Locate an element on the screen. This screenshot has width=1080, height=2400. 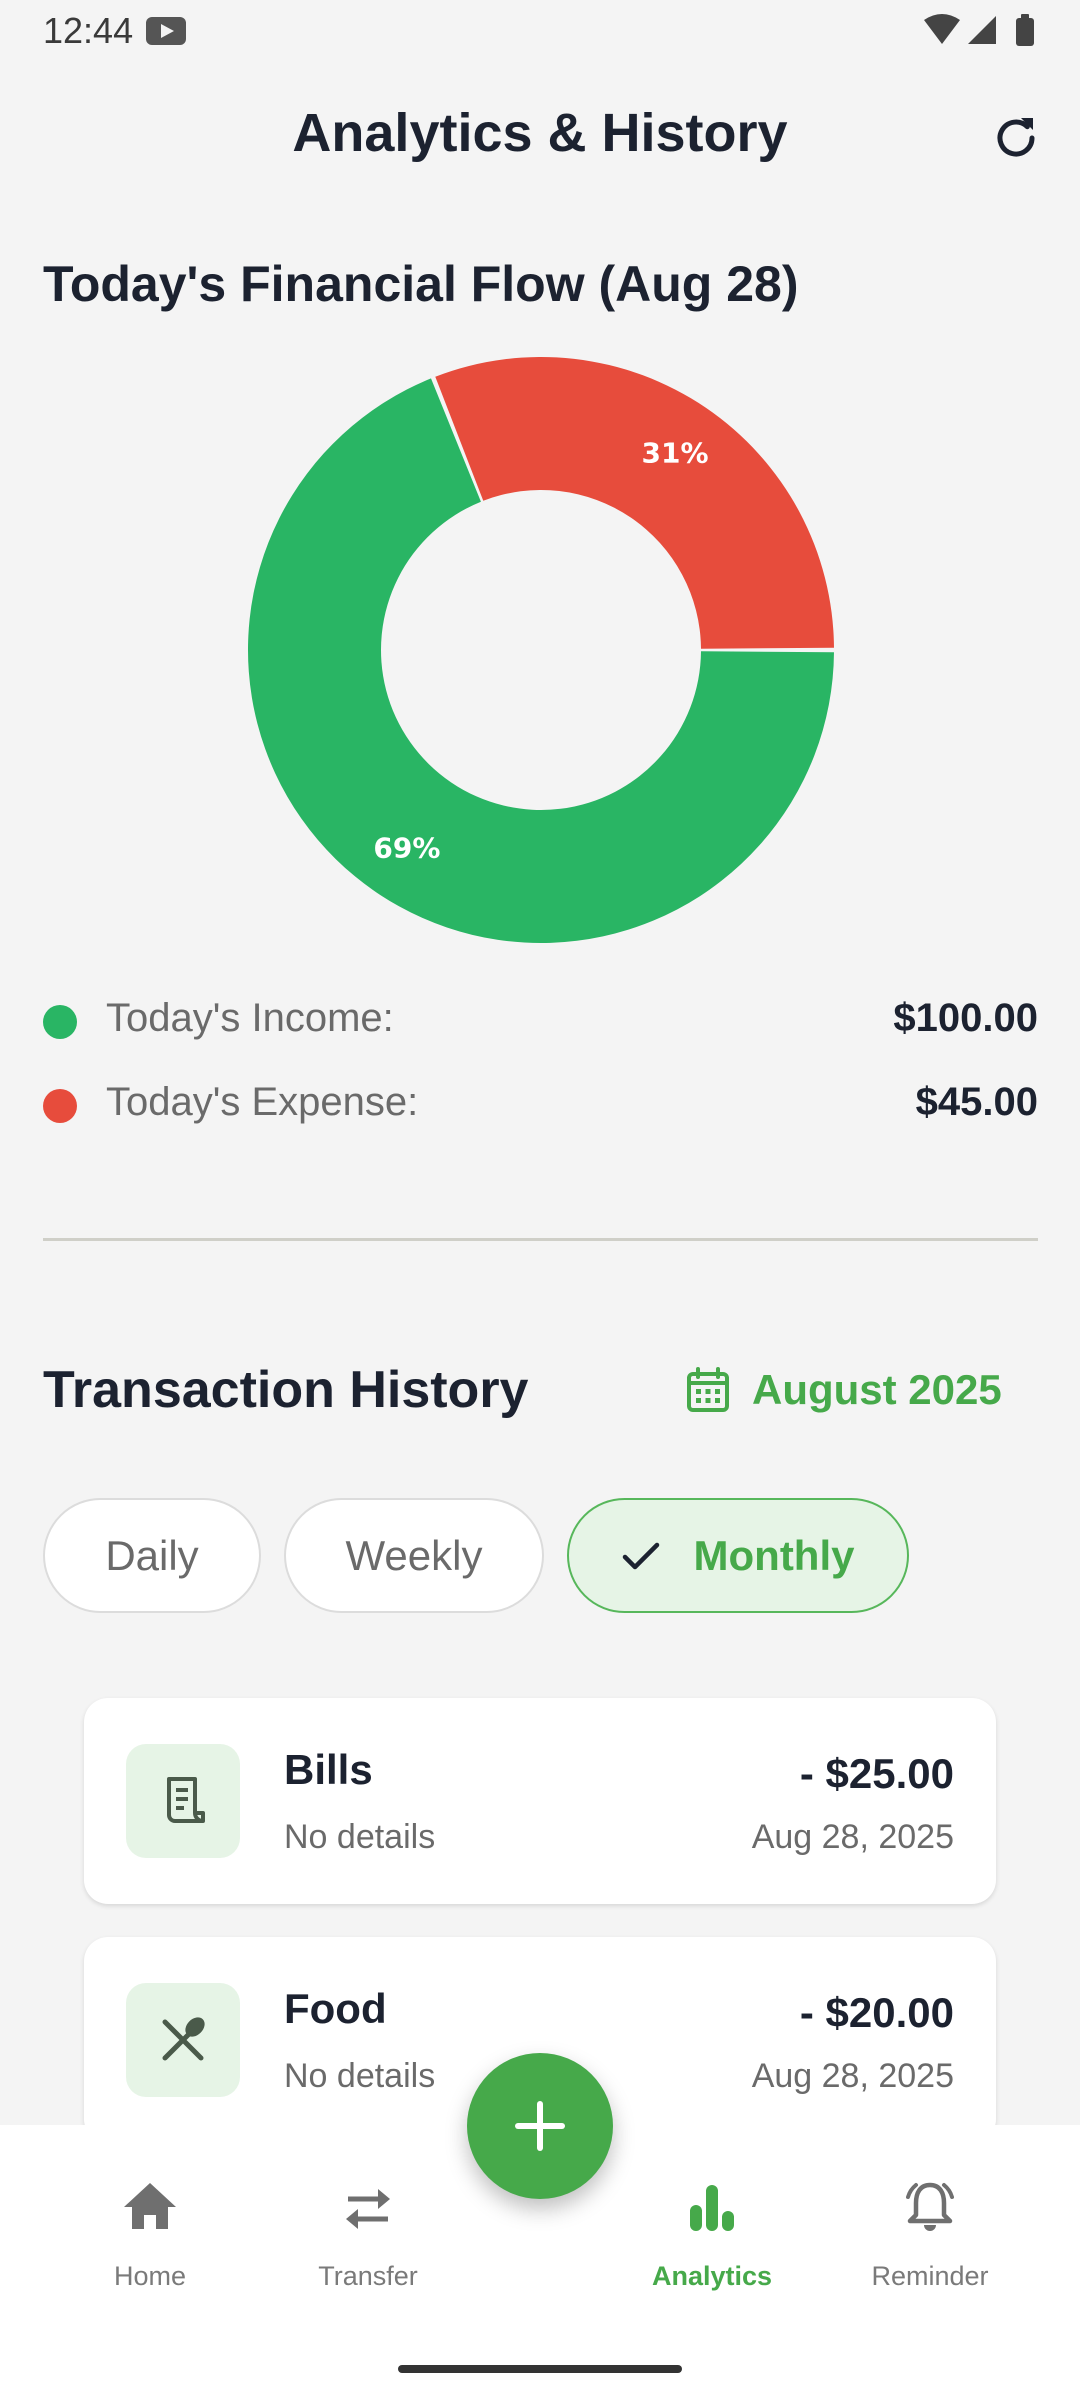
chip-label: Daily is located at coordinates (152, 1555).